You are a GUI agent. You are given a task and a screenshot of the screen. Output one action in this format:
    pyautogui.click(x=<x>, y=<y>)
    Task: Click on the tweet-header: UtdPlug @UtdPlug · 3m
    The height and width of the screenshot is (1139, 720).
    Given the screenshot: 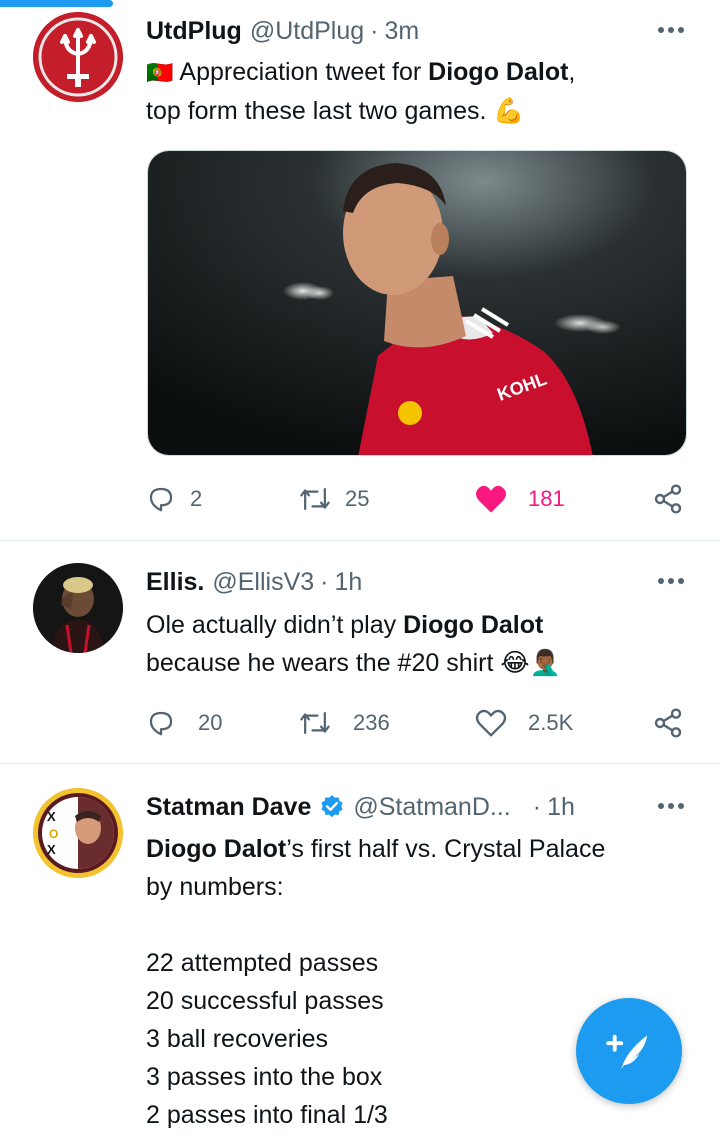 What is the action you would take?
    pyautogui.click(x=282, y=31)
    